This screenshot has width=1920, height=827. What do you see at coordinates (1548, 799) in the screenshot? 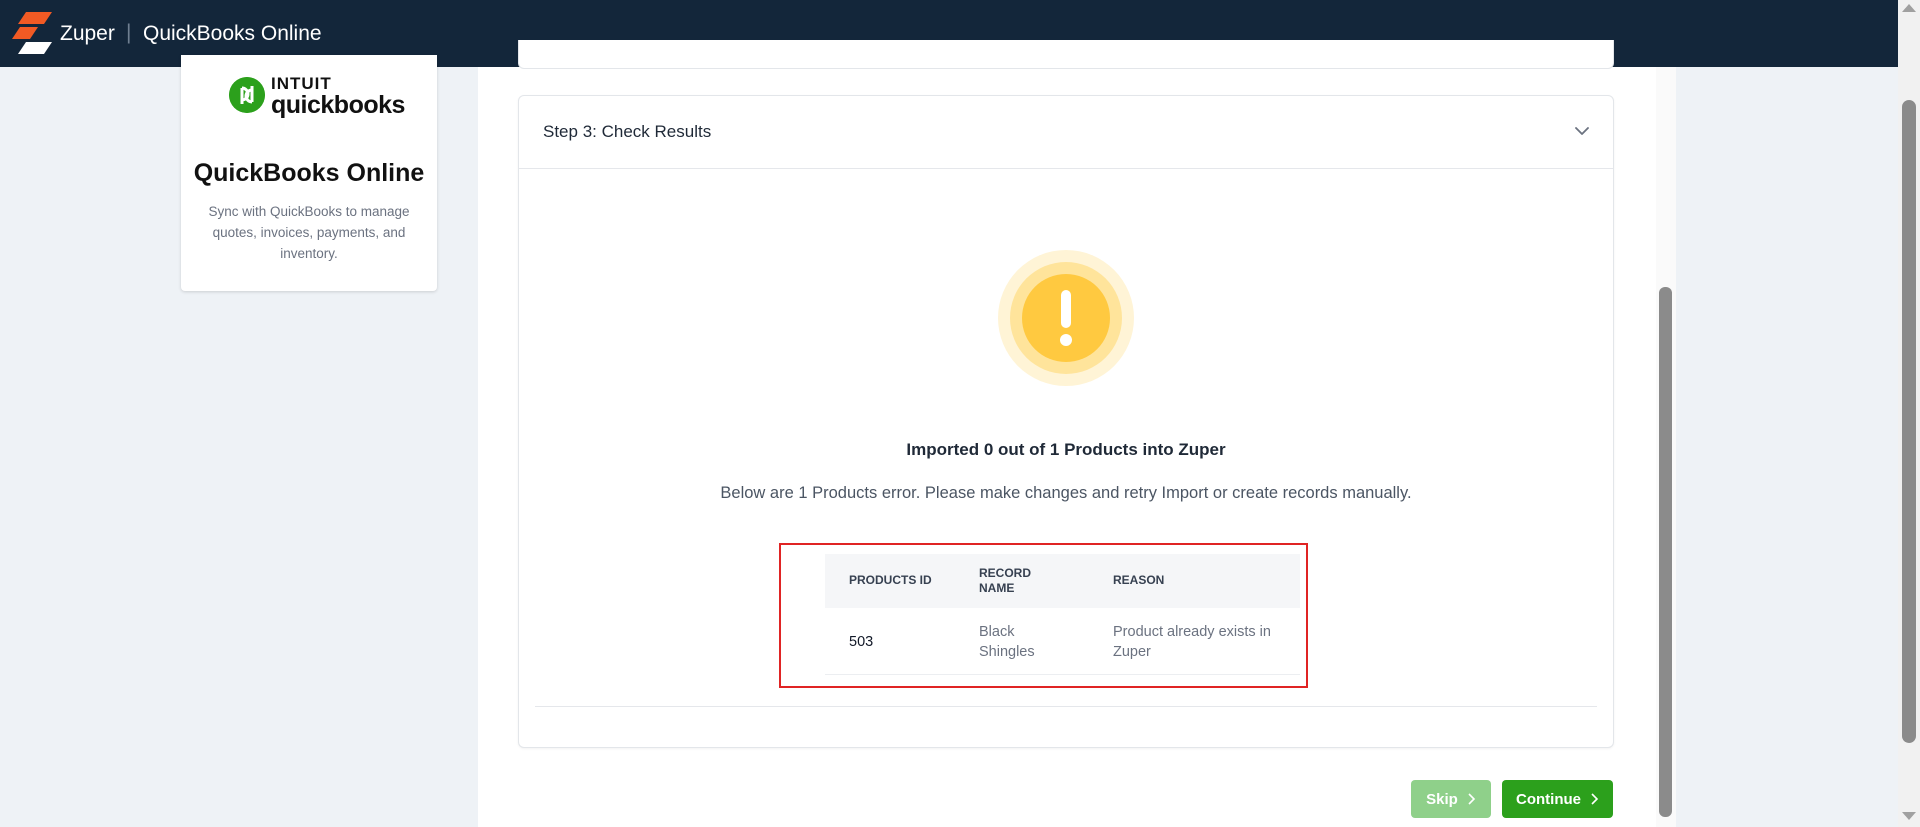
I see `continue-label: Continue` at bounding box center [1548, 799].